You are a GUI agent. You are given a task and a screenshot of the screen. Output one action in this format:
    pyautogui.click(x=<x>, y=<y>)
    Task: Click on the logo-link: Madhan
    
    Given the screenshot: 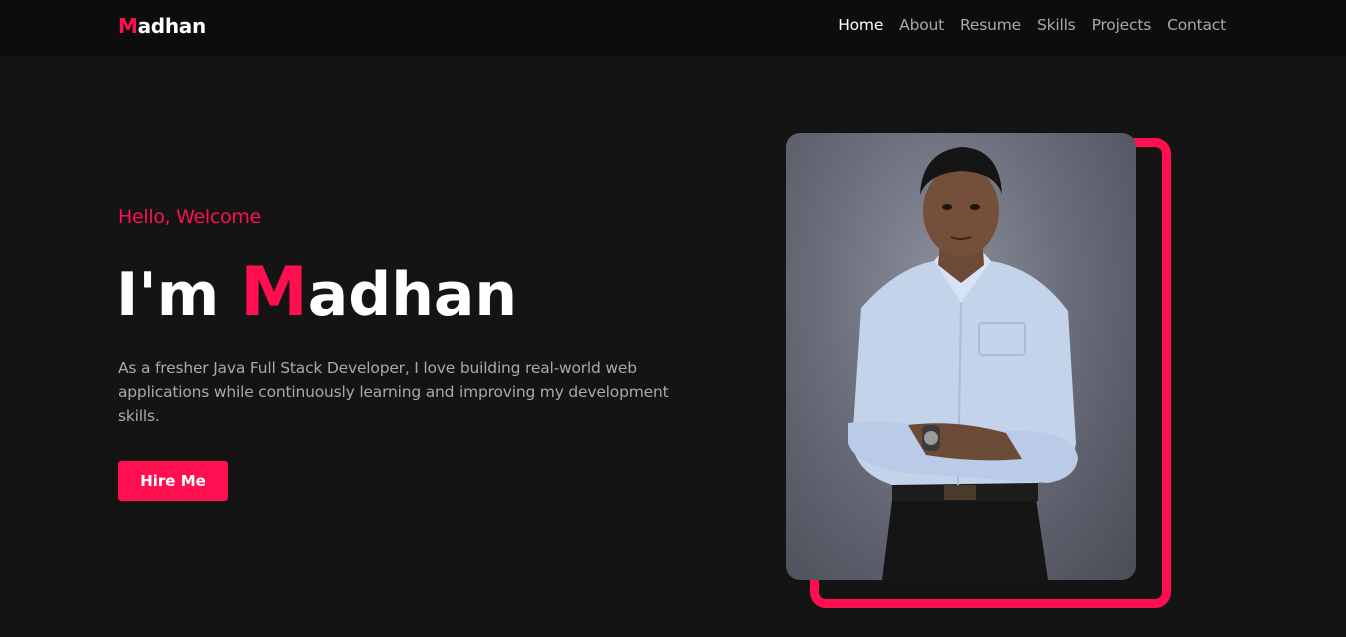 What is the action you would take?
    pyautogui.click(x=162, y=26)
    